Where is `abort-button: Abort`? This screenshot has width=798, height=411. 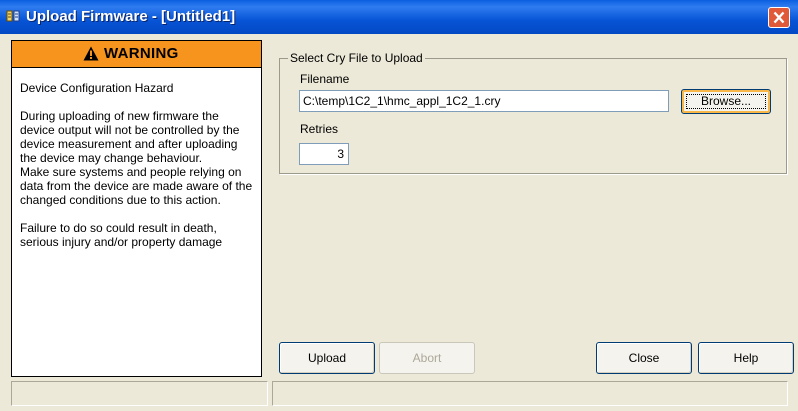
abort-button: Abort is located at coordinates (427, 358).